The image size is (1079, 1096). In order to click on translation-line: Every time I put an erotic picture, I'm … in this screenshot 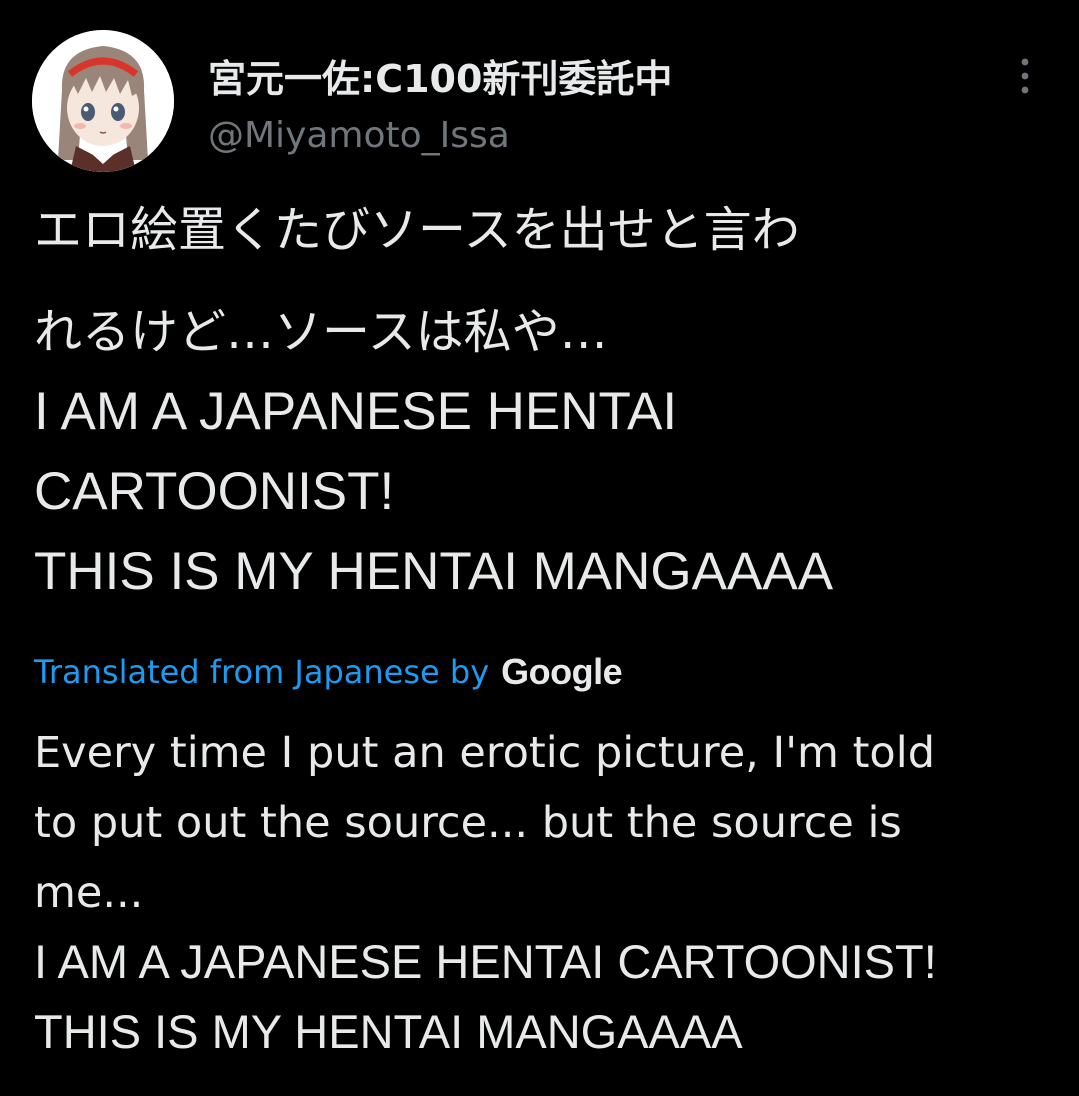, I will do `click(484, 753)`.